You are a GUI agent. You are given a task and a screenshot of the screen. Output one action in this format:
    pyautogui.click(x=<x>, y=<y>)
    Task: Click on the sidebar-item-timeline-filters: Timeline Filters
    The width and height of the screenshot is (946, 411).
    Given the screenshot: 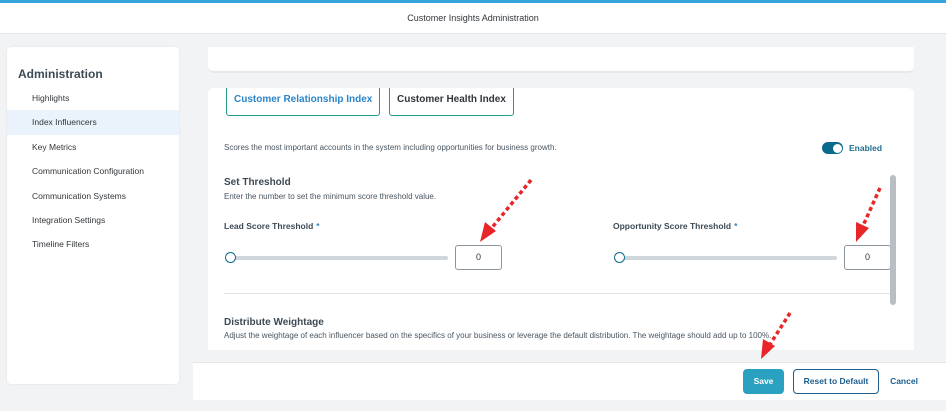 What is the action you would take?
    pyautogui.click(x=93, y=244)
    